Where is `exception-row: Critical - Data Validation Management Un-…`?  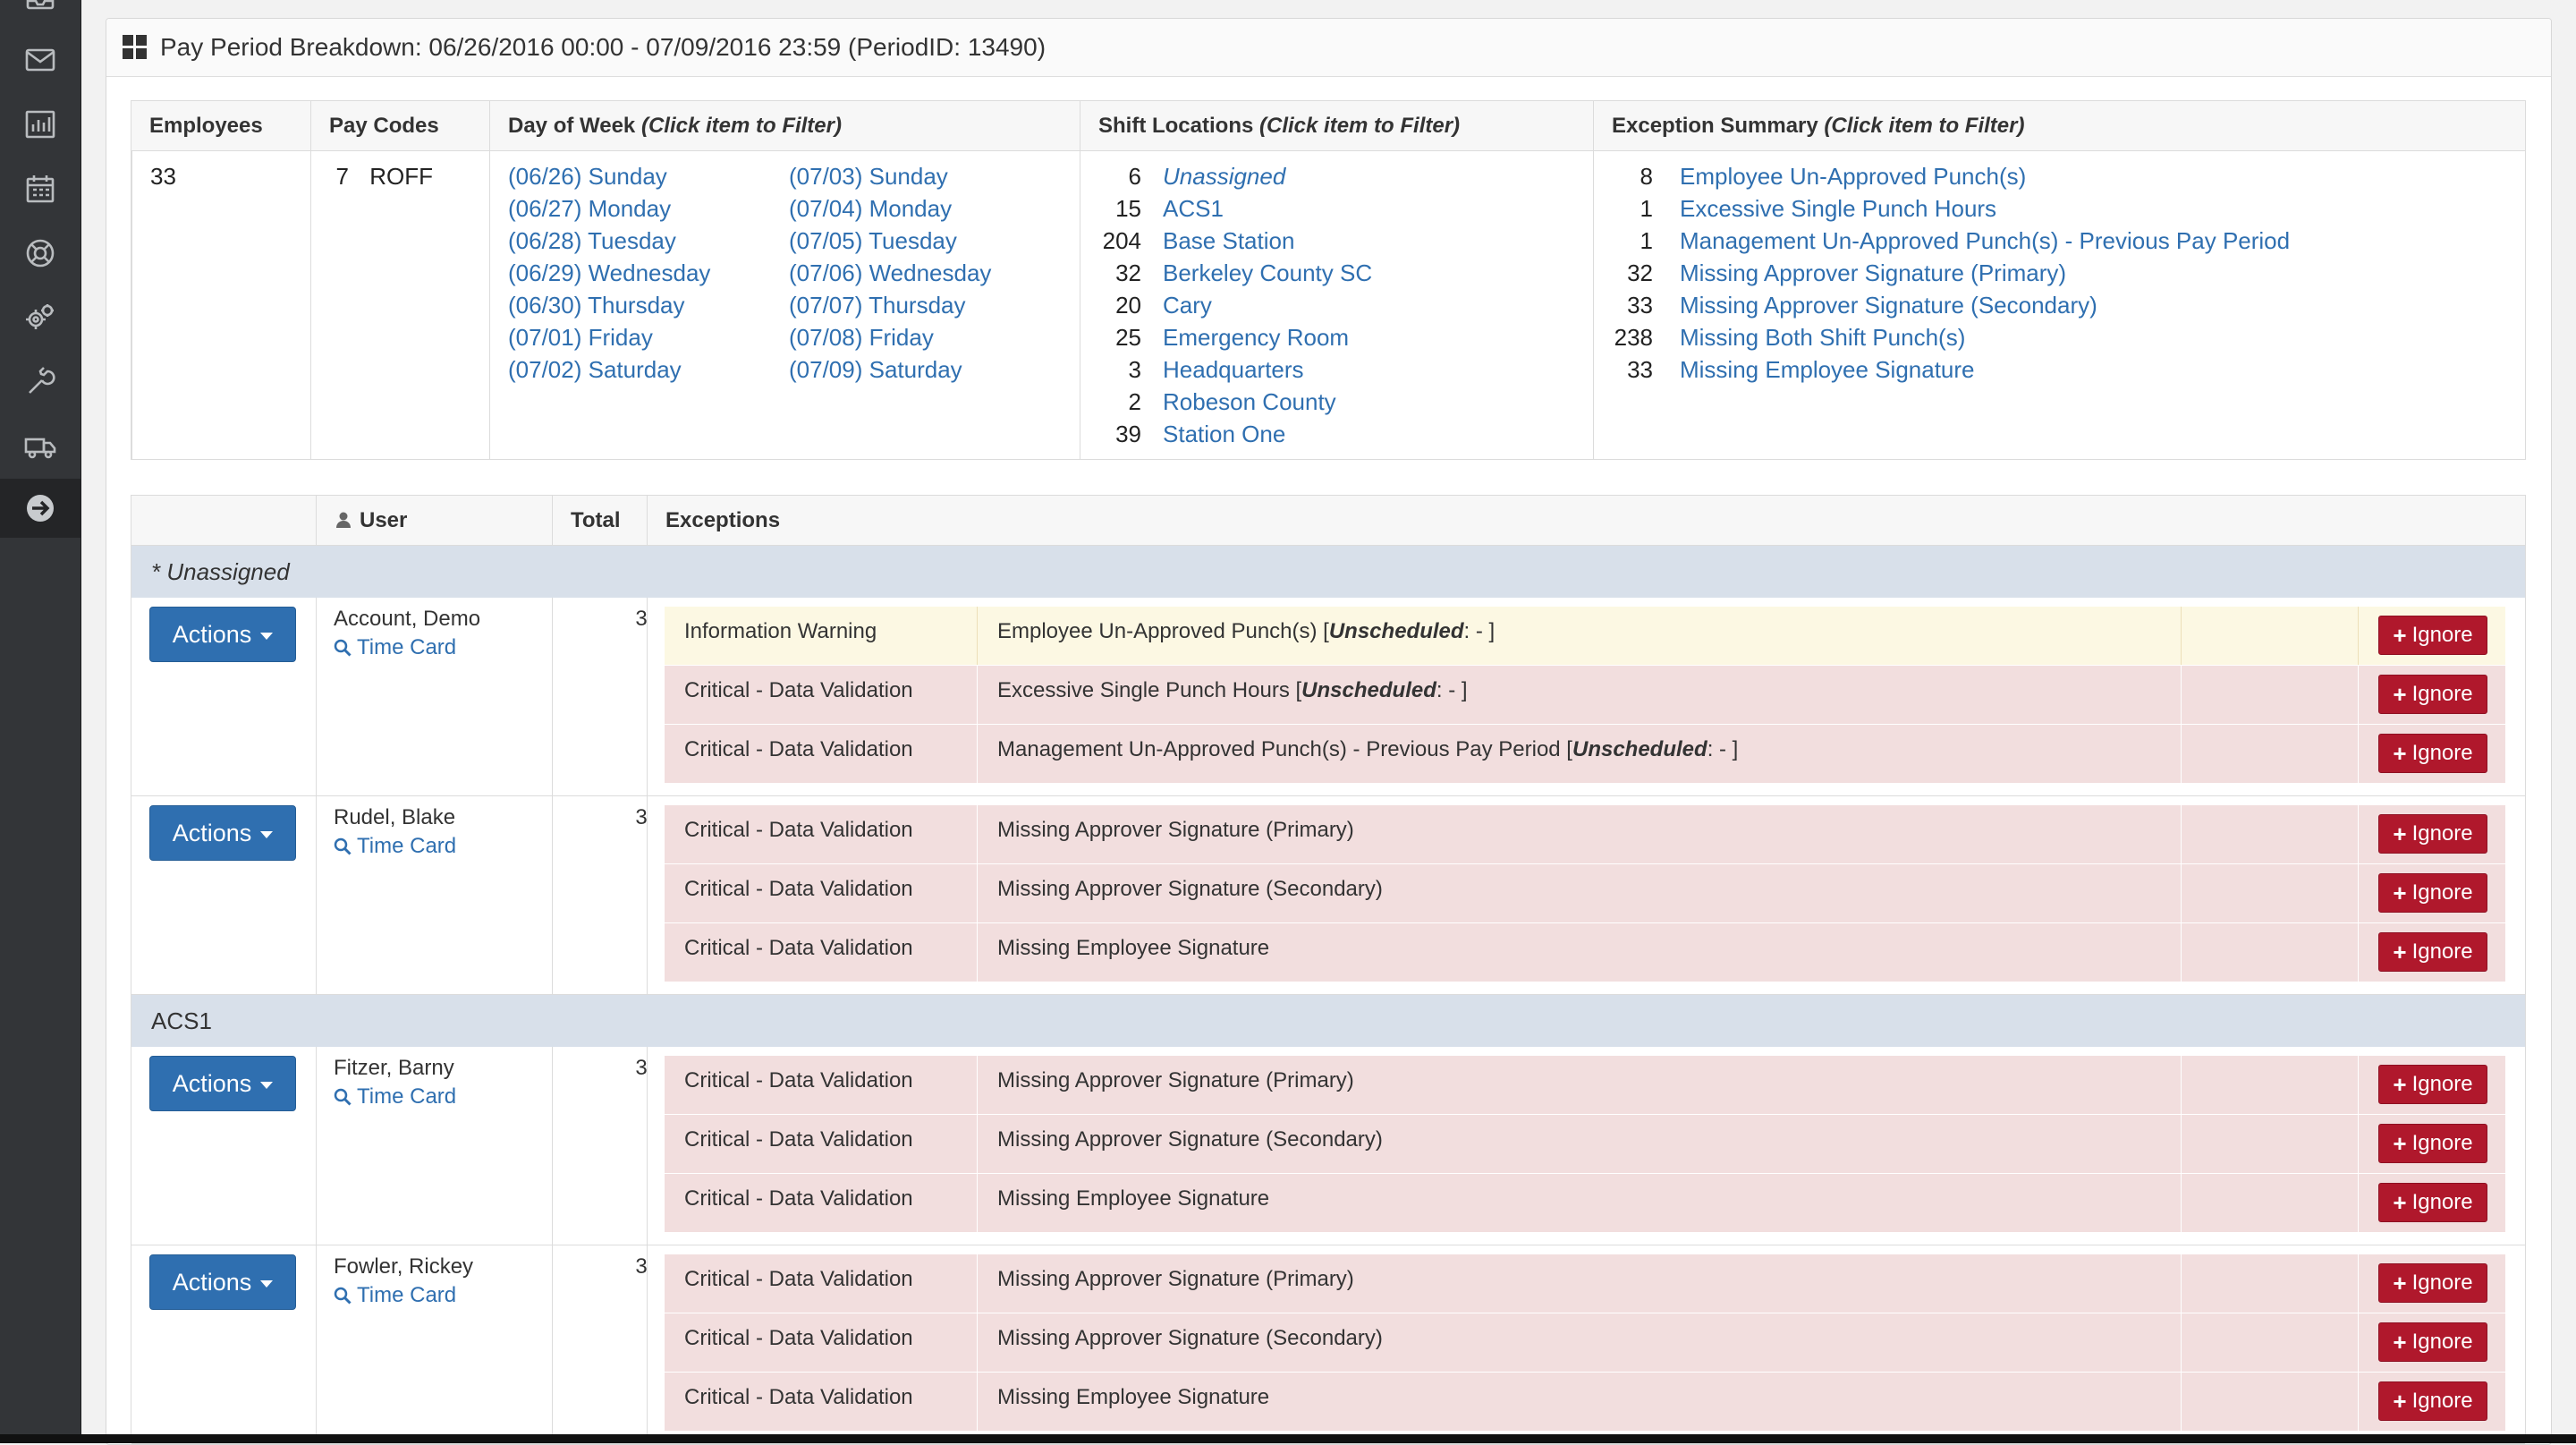 exception-row: Critical - Data Validation Management Un-… is located at coordinates (1585, 754).